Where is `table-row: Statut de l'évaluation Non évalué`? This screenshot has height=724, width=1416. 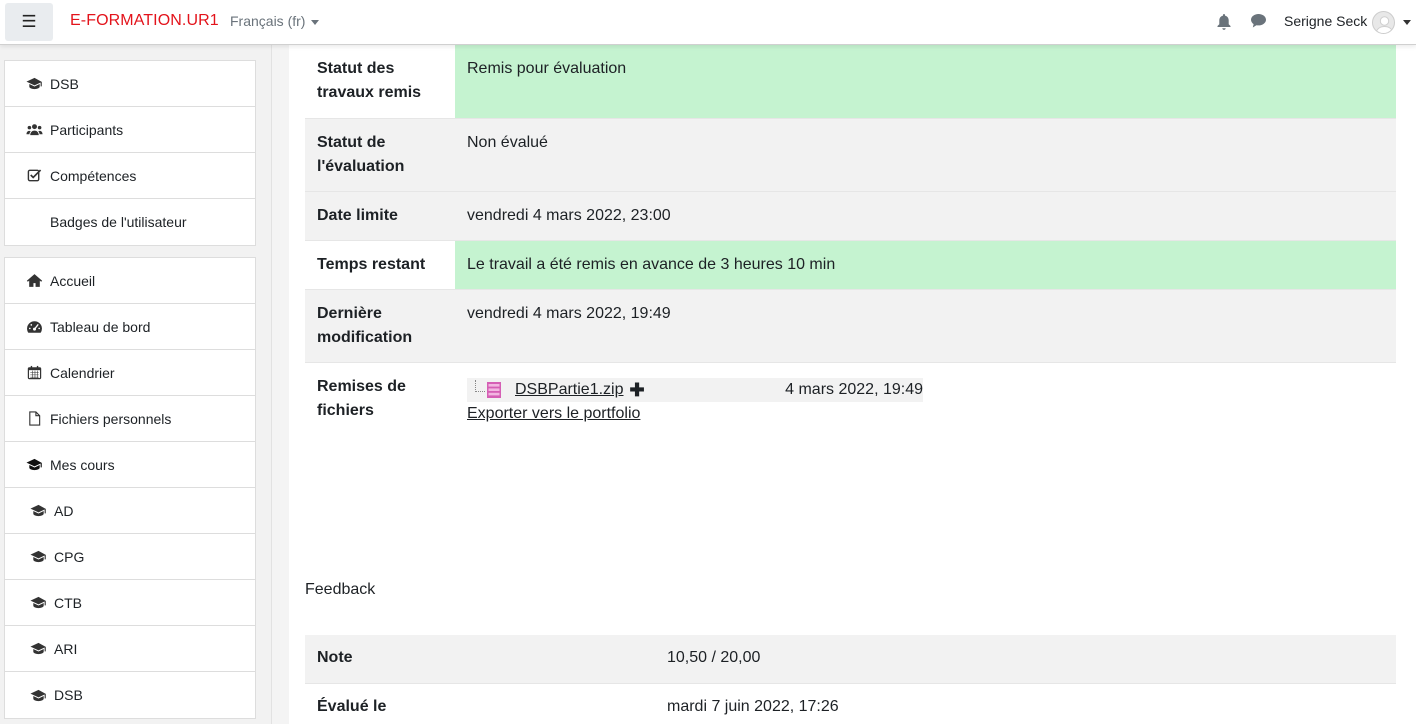 table-row: Statut de l'évaluation Non évalué is located at coordinates (850, 155).